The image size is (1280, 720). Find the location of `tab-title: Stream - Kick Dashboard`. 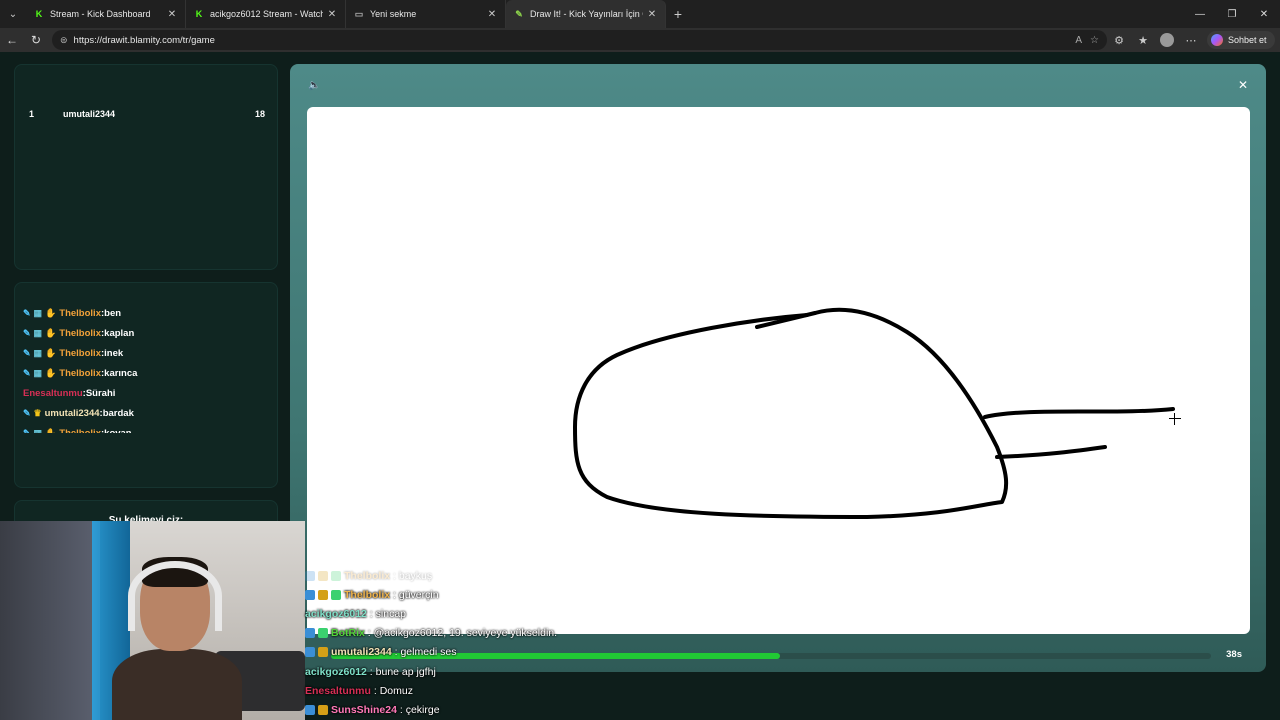

tab-title: Stream - Kick Dashboard is located at coordinates (100, 14).